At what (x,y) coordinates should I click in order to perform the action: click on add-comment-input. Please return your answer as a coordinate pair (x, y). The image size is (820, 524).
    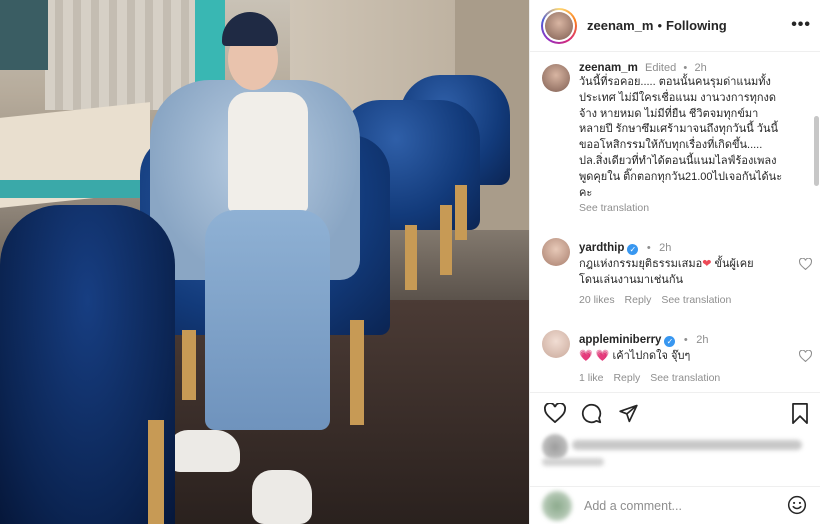
    Looking at the image, I should click on (679, 505).